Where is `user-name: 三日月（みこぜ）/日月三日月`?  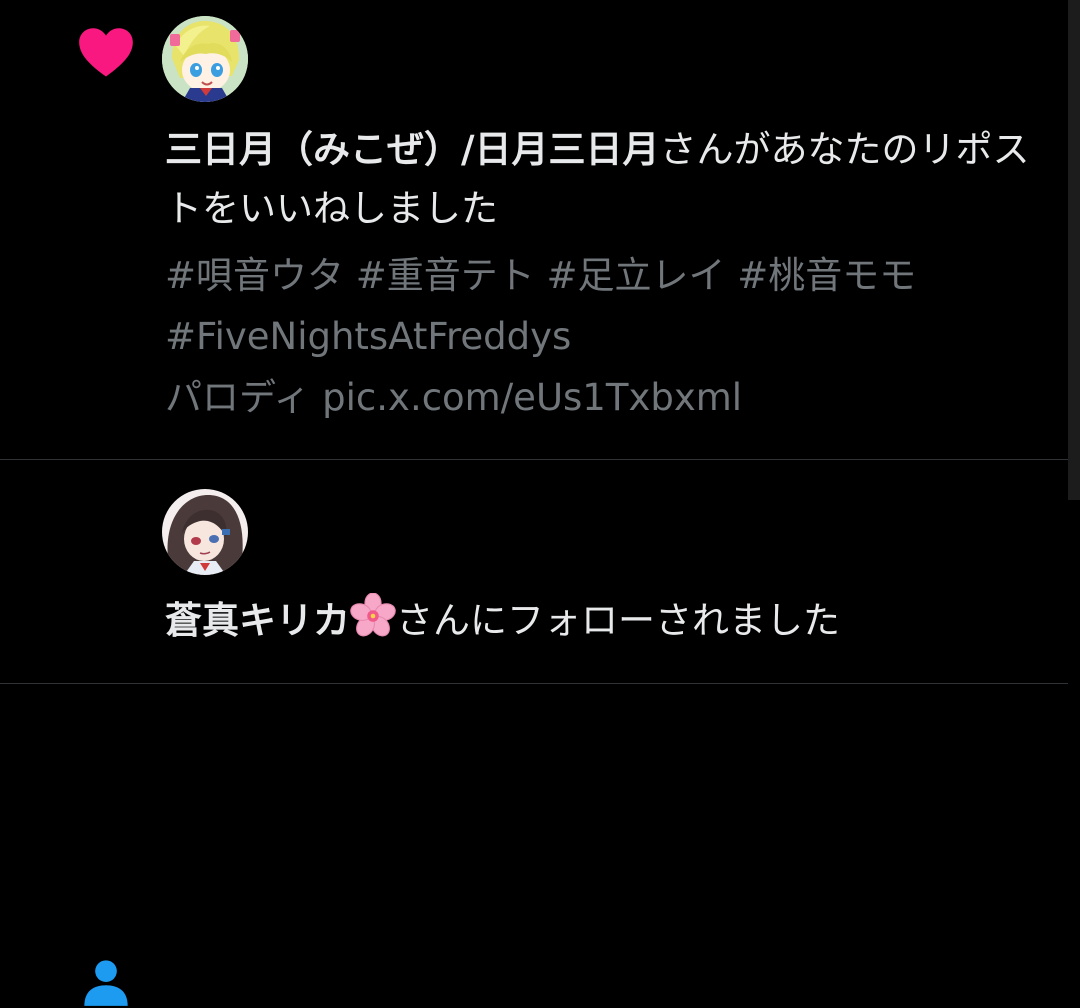
user-name: 三日月（みこぜ）/日月三日月 is located at coordinates (412, 149).